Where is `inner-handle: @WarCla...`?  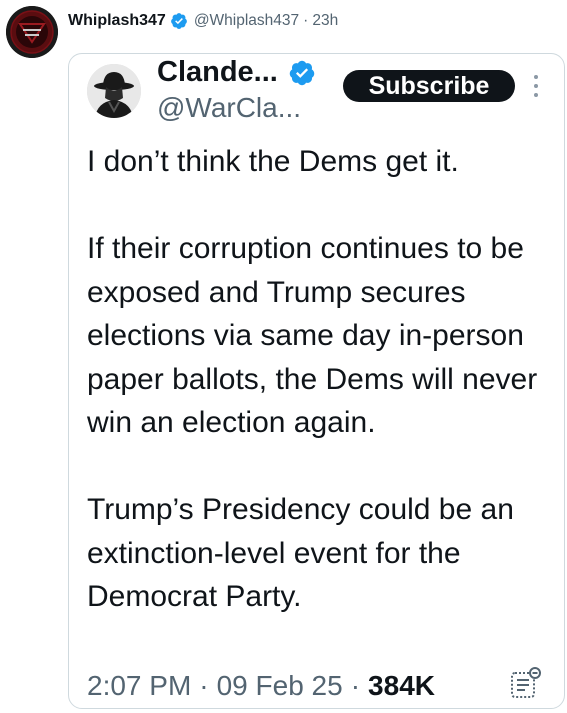
inner-handle: @WarCla... is located at coordinates (229, 107).